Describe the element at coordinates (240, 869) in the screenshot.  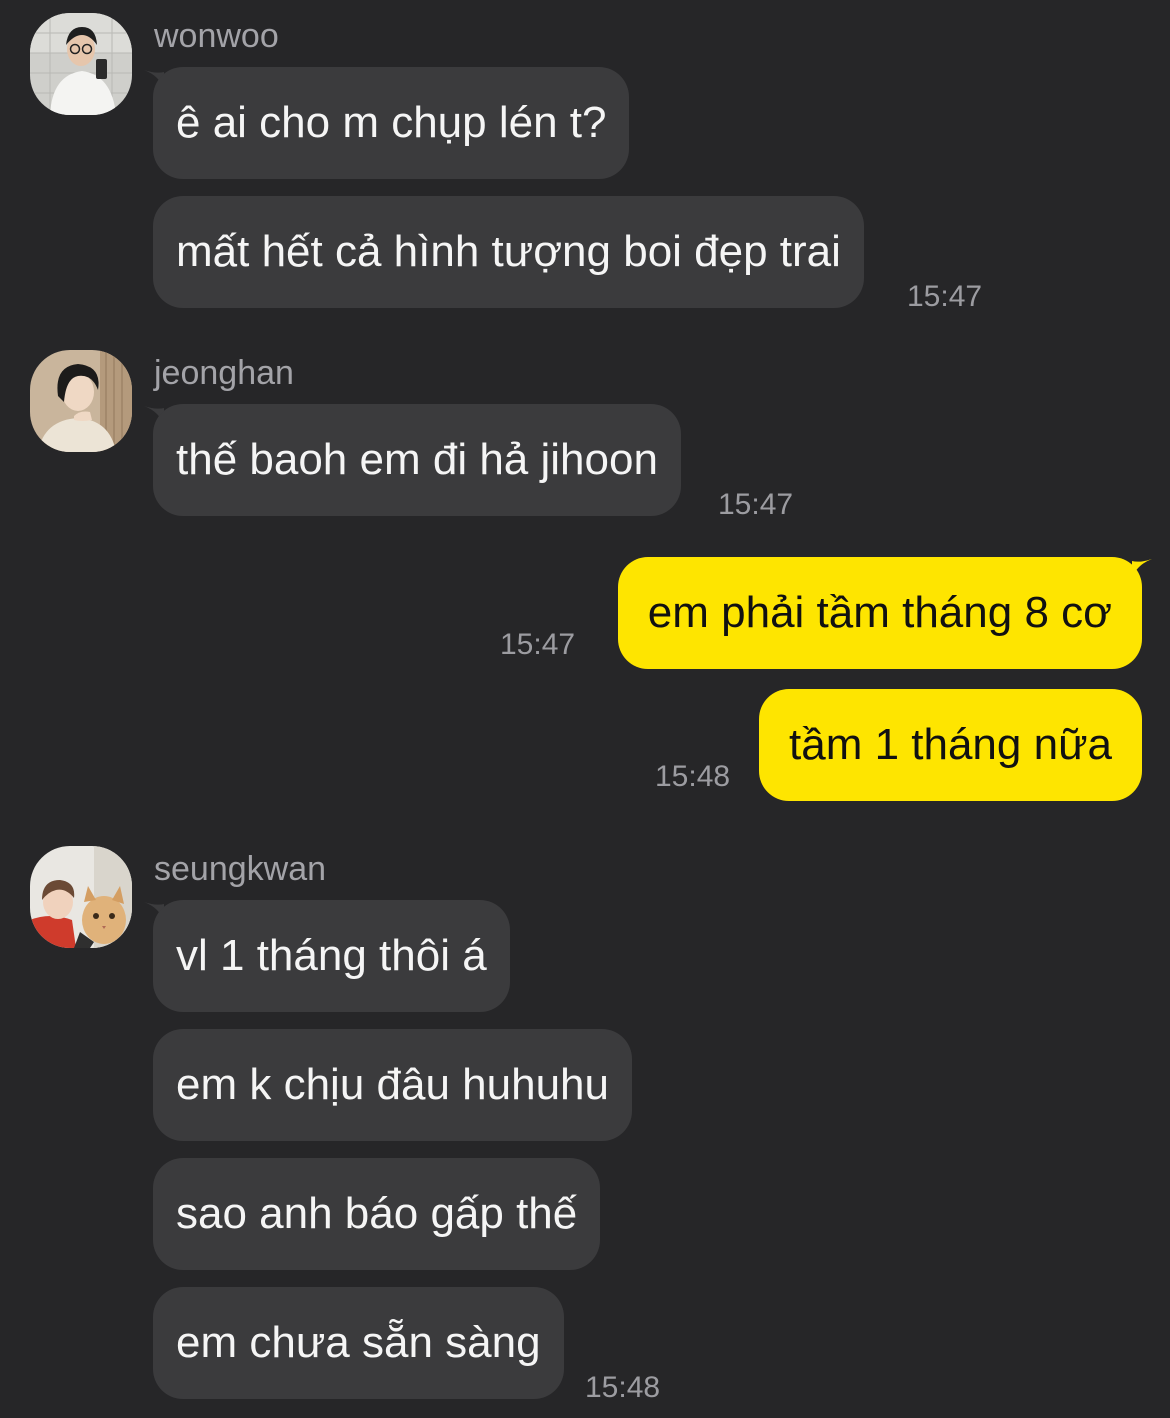
I see `sender-name: seungkwan` at that location.